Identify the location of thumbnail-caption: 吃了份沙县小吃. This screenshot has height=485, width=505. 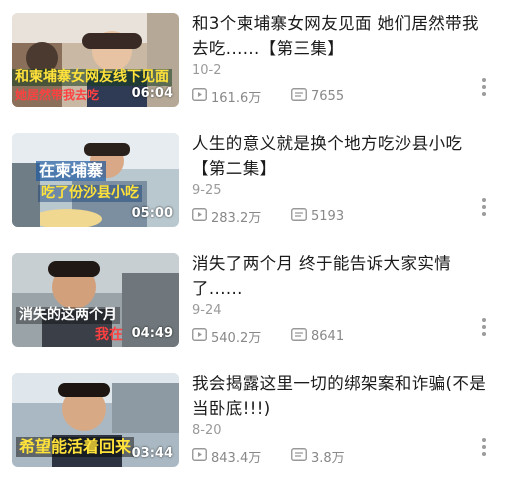
(90, 193).